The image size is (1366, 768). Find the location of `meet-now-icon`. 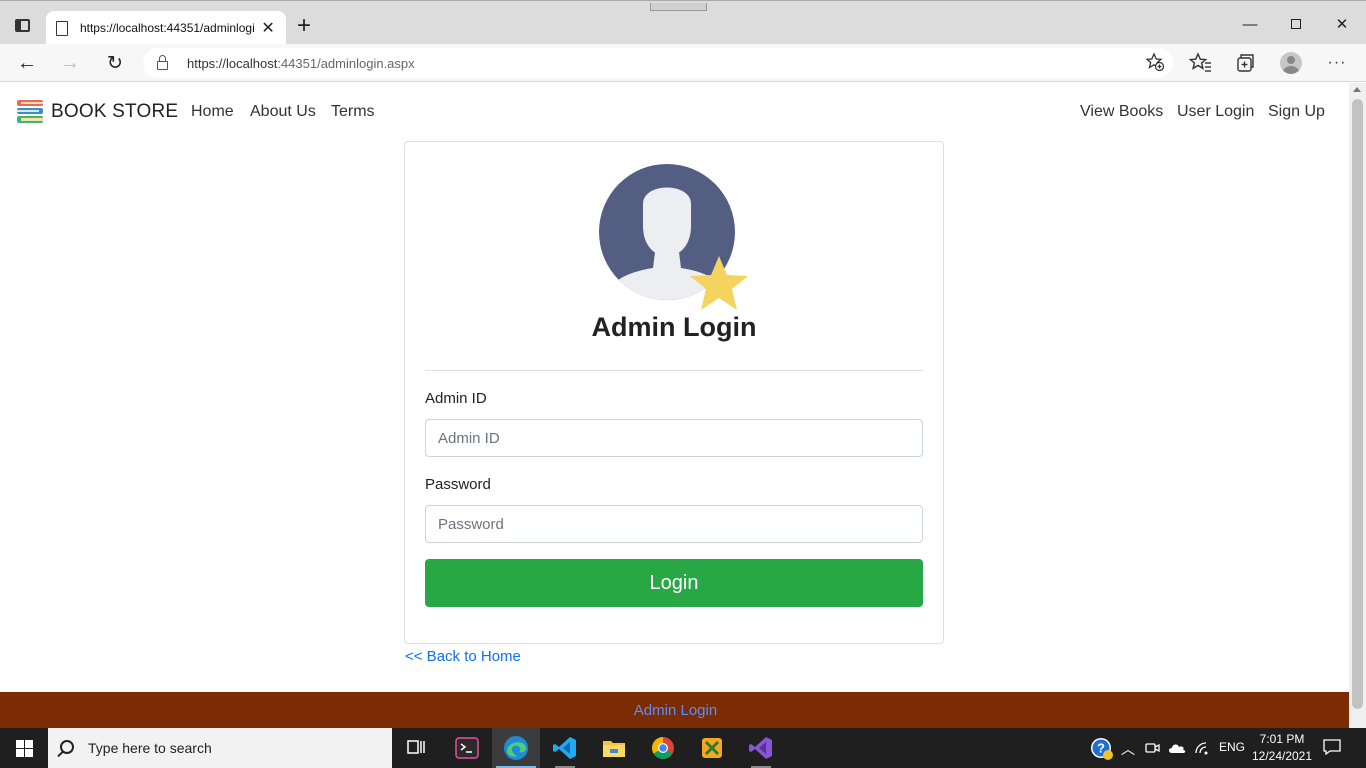

meet-now-icon is located at coordinates (1153, 748).